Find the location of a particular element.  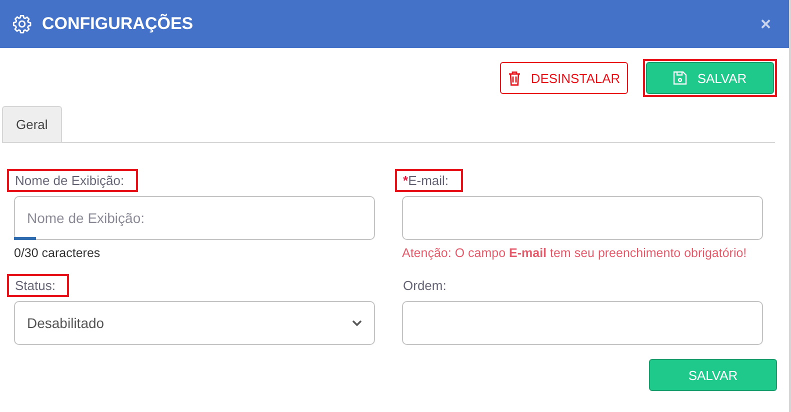

window-title: CONFIGURAÇÕES is located at coordinates (118, 24).